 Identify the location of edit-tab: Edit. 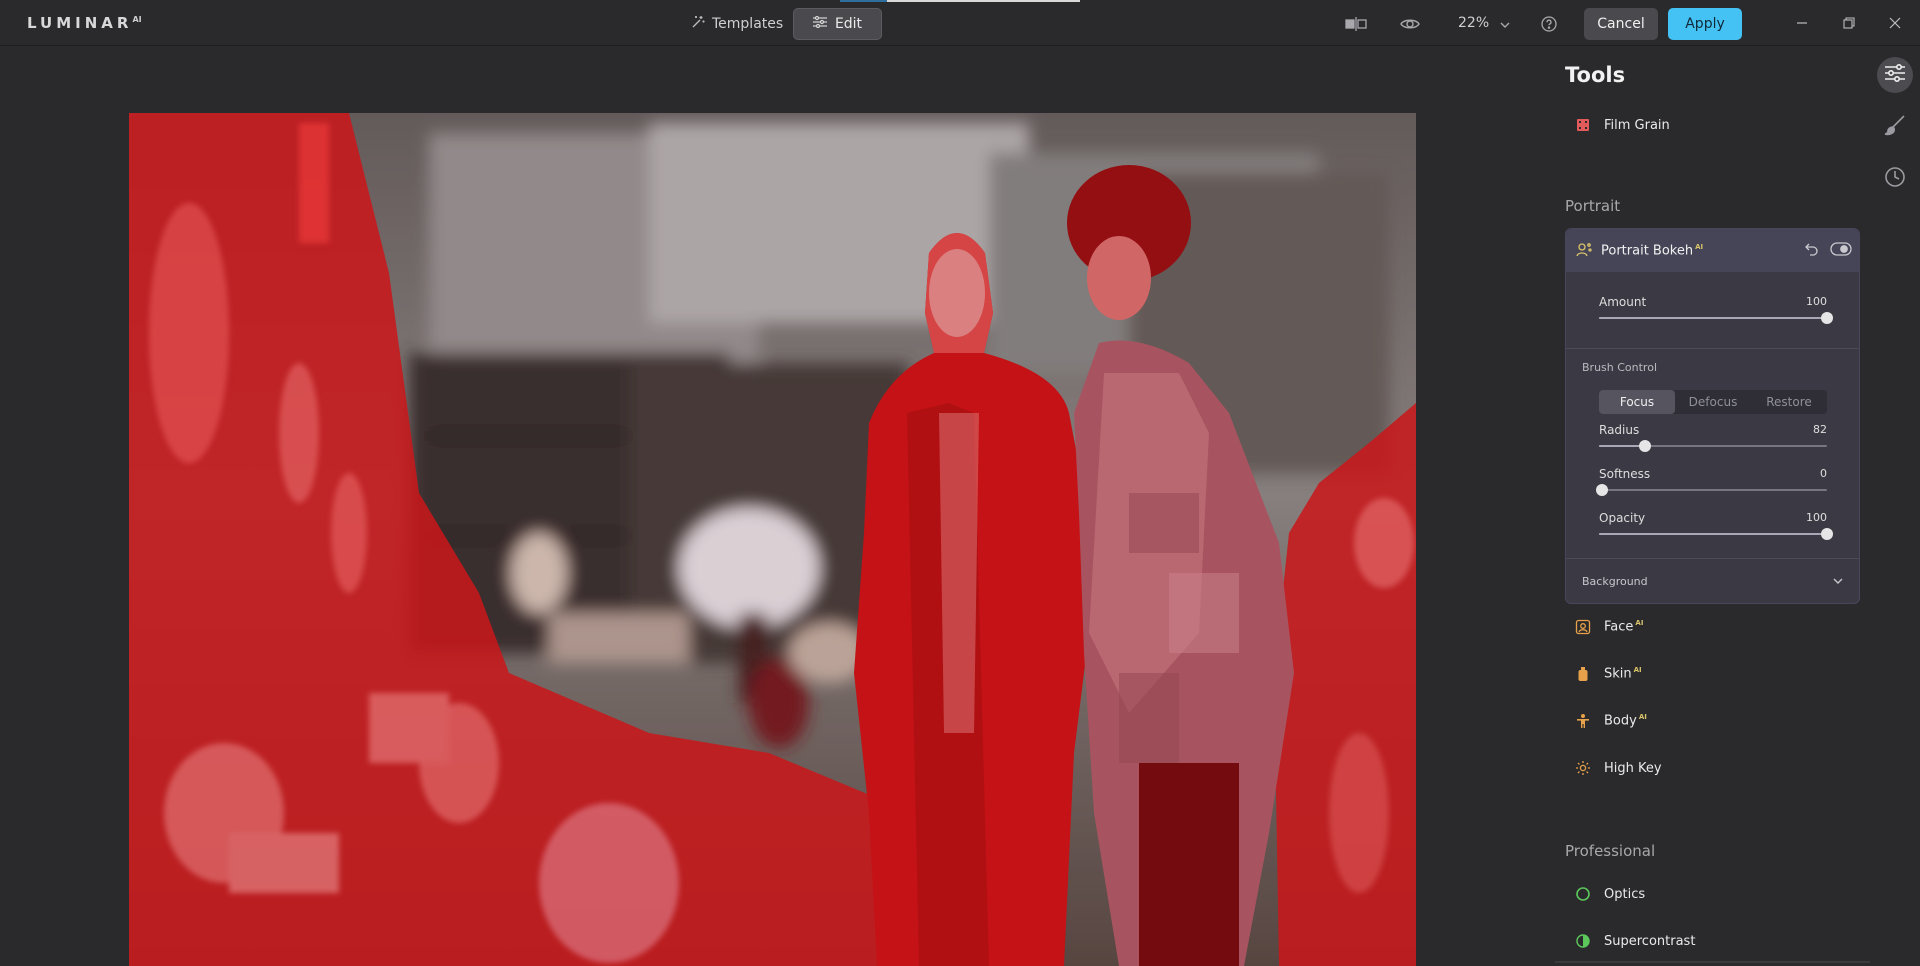
(837, 24).